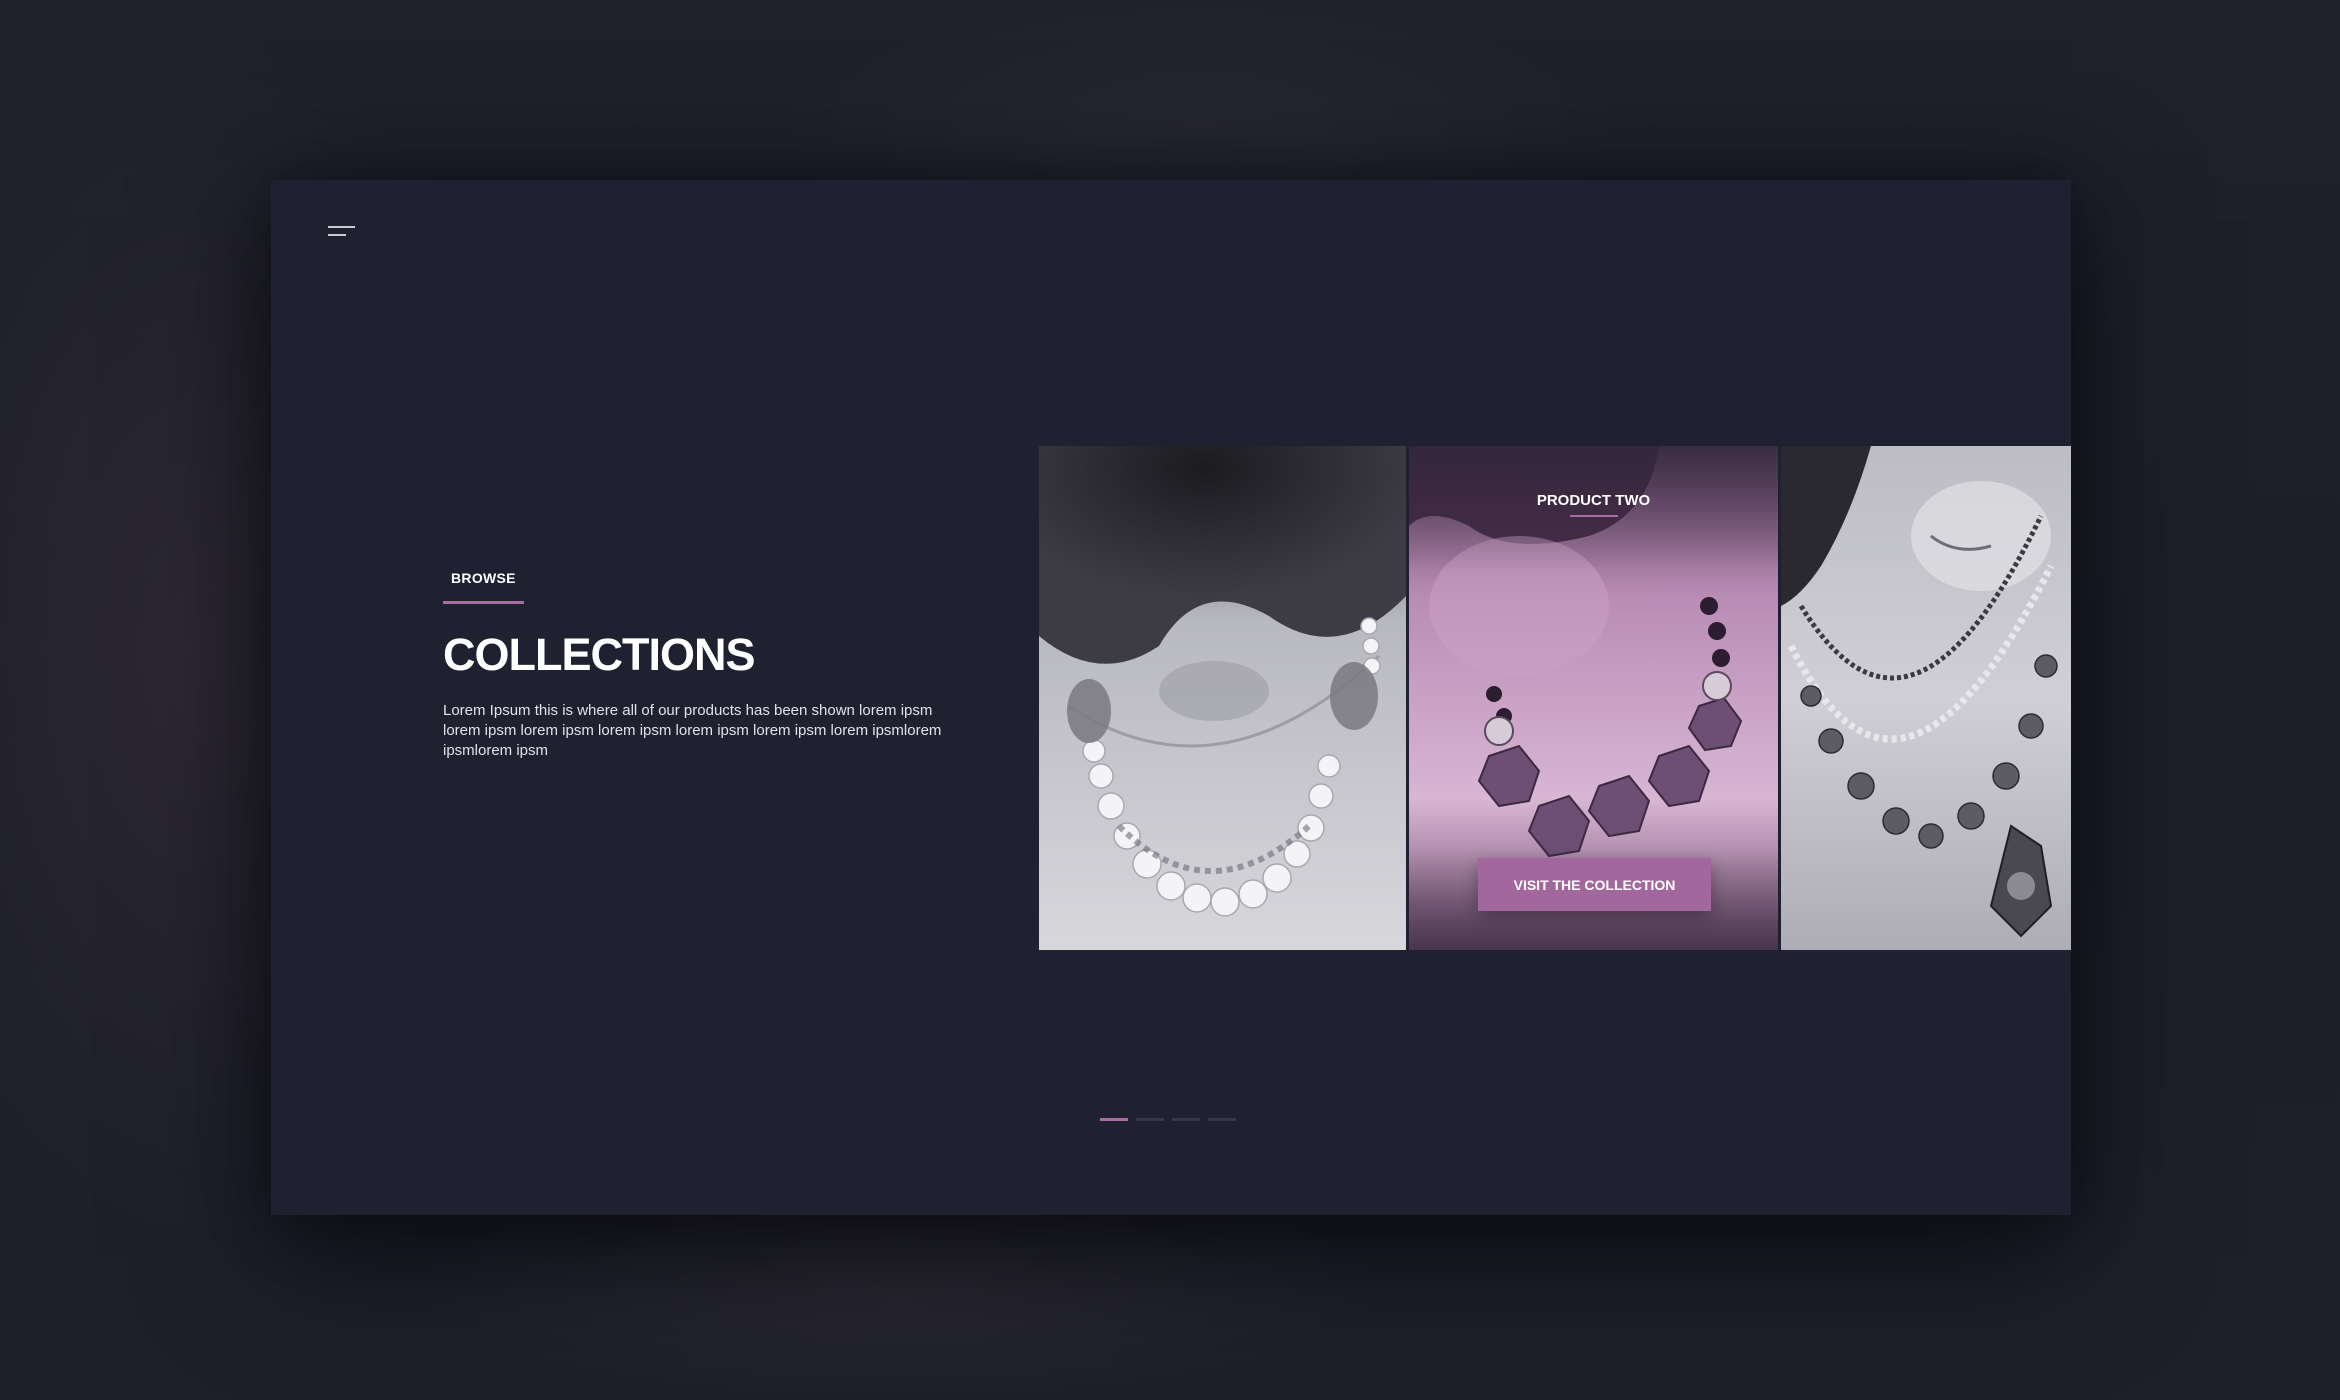 The height and width of the screenshot is (1400, 2340). I want to click on visit-collection-button: VISIT THE COLLECTION, so click(1594, 884).